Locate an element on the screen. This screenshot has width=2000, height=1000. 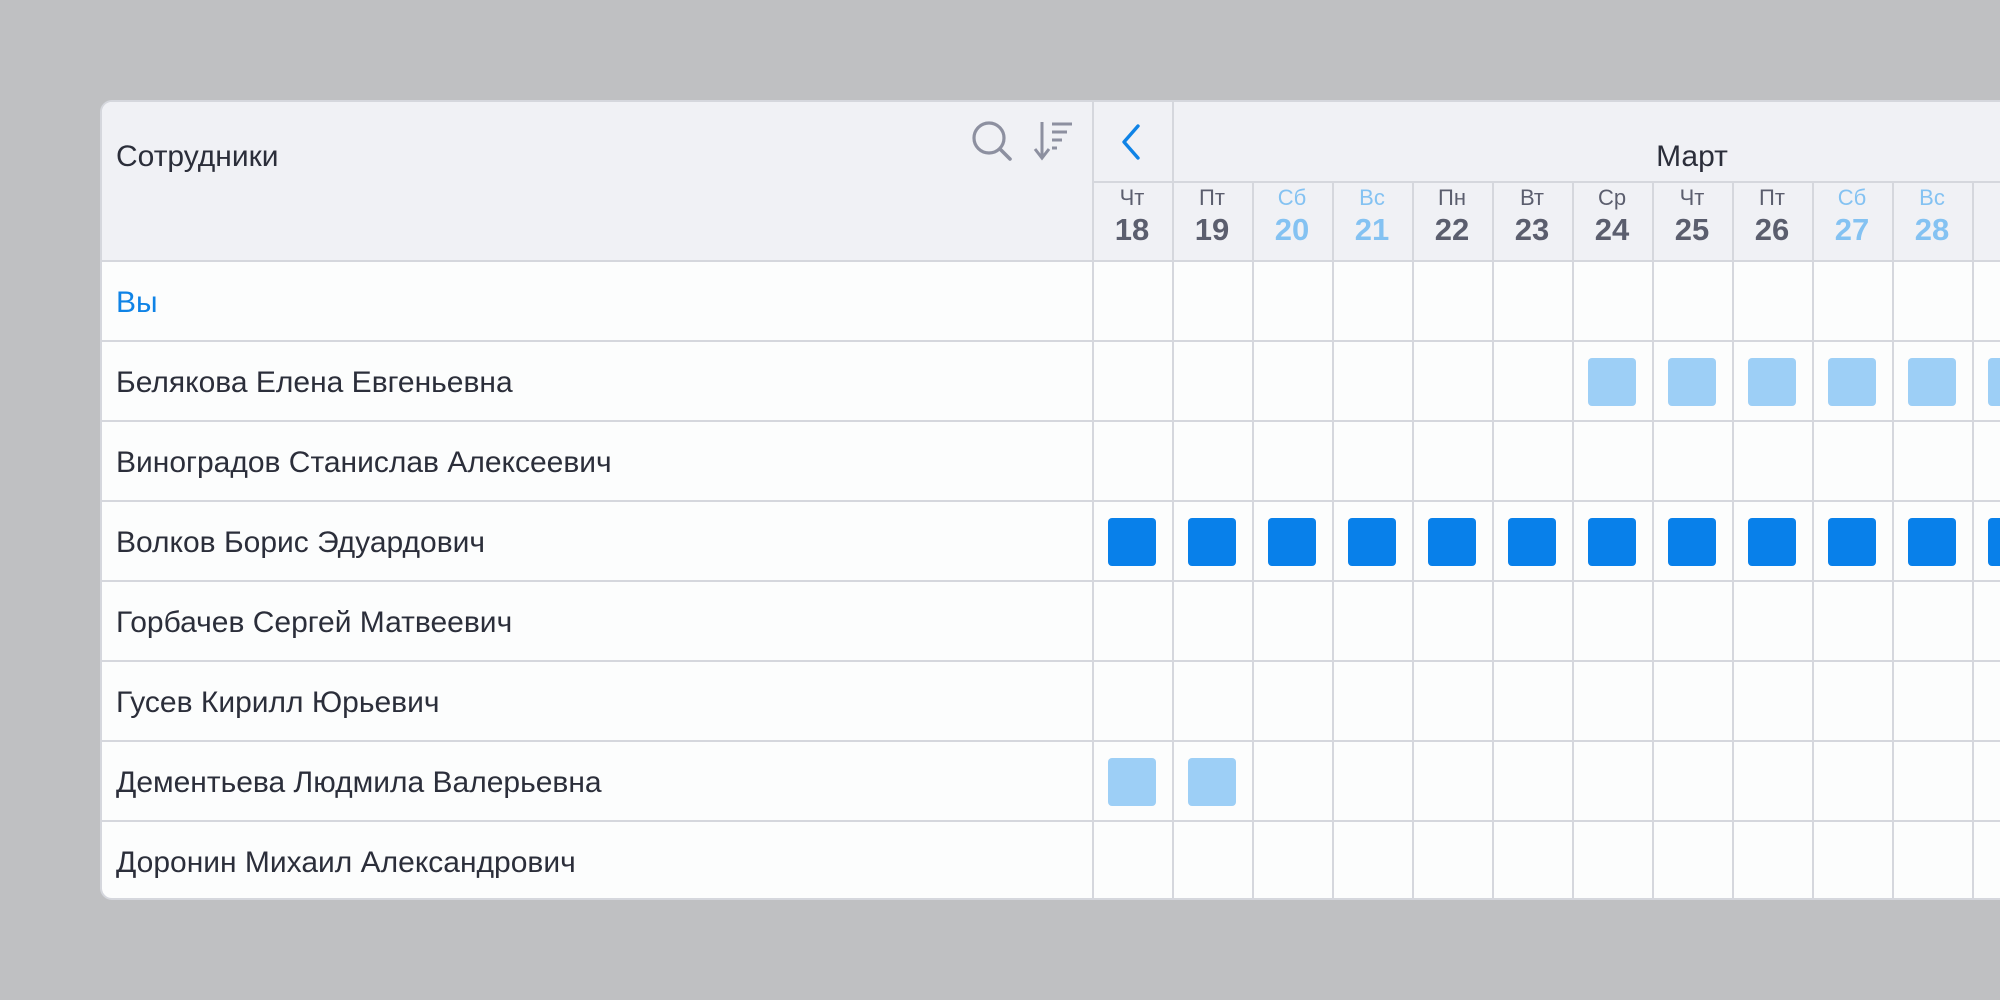
month-divider is located at coordinates (1546, 182).